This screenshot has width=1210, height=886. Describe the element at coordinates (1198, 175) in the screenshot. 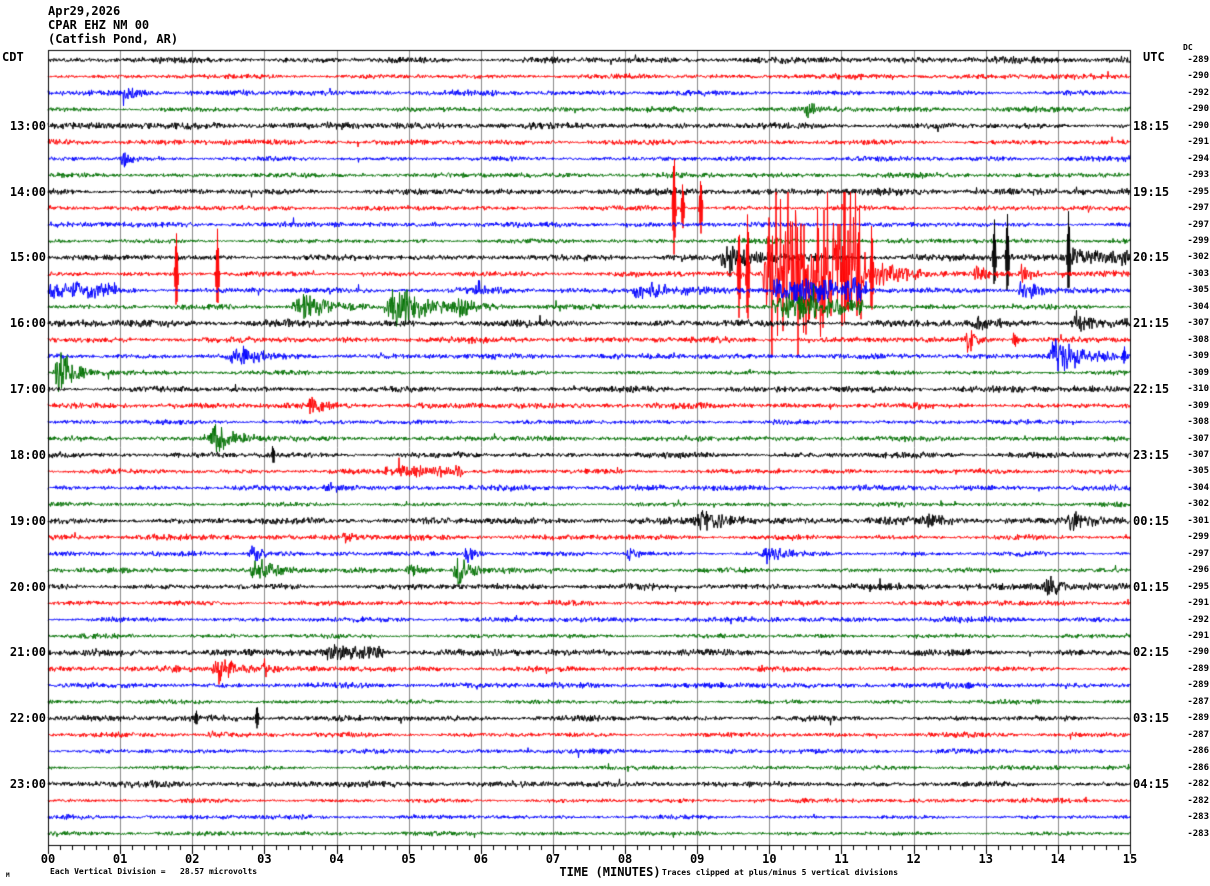

I see `row-dc-offset: -293` at that location.